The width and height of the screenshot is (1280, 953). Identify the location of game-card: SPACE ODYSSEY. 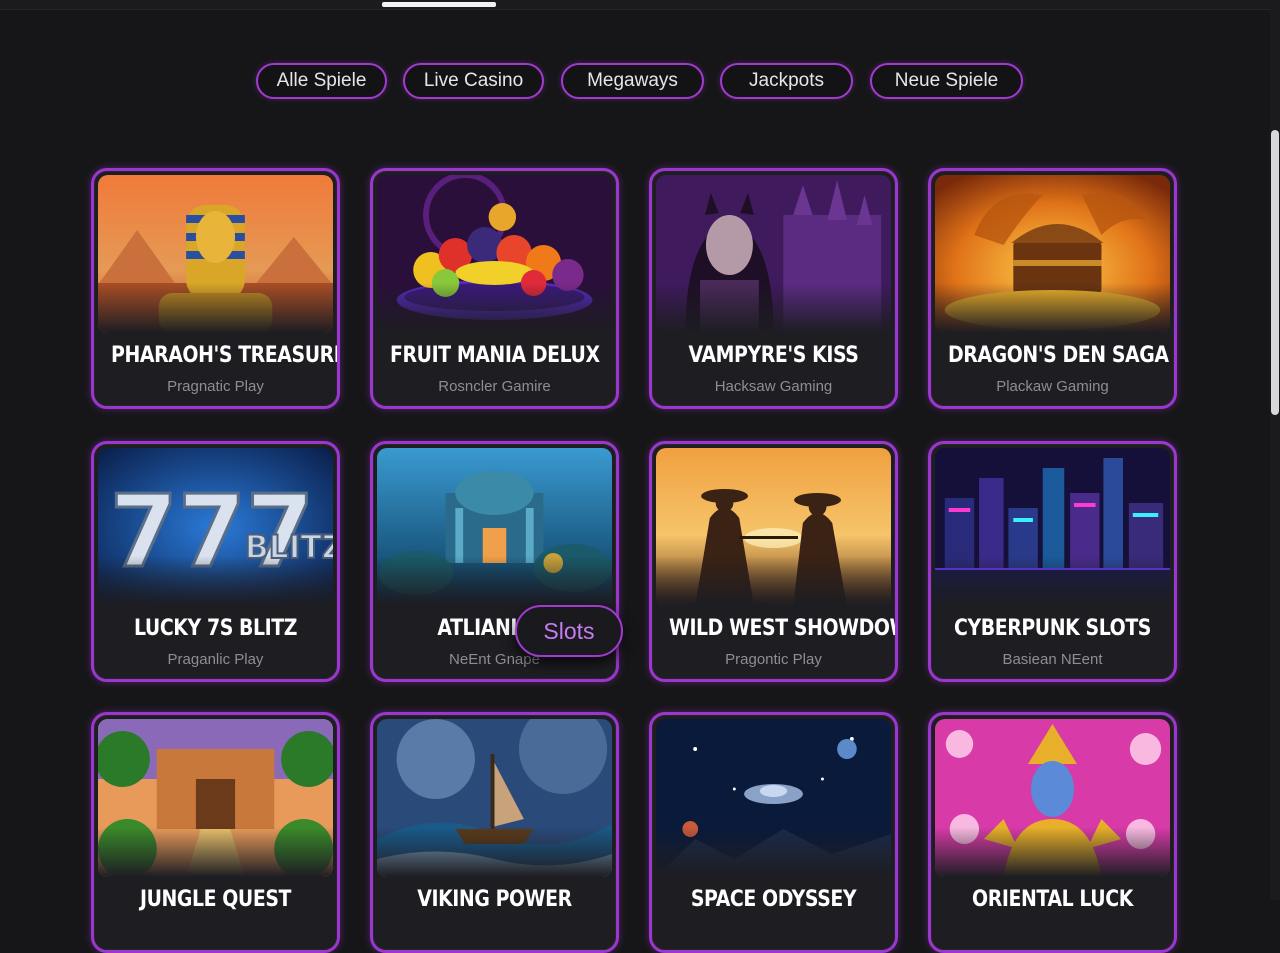
(773, 832).